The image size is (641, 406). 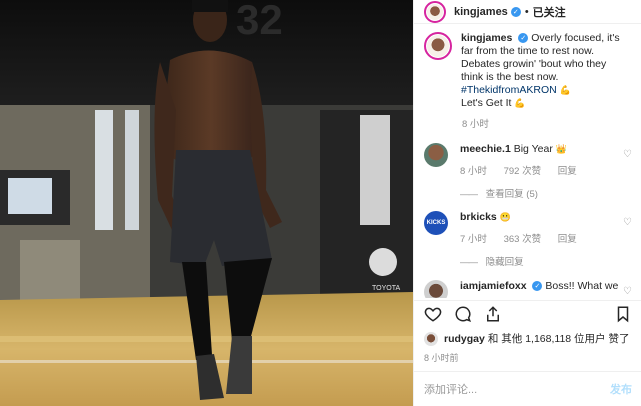 What do you see at coordinates (473, 171) in the screenshot?
I see `comment-time: 8 小时` at bounding box center [473, 171].